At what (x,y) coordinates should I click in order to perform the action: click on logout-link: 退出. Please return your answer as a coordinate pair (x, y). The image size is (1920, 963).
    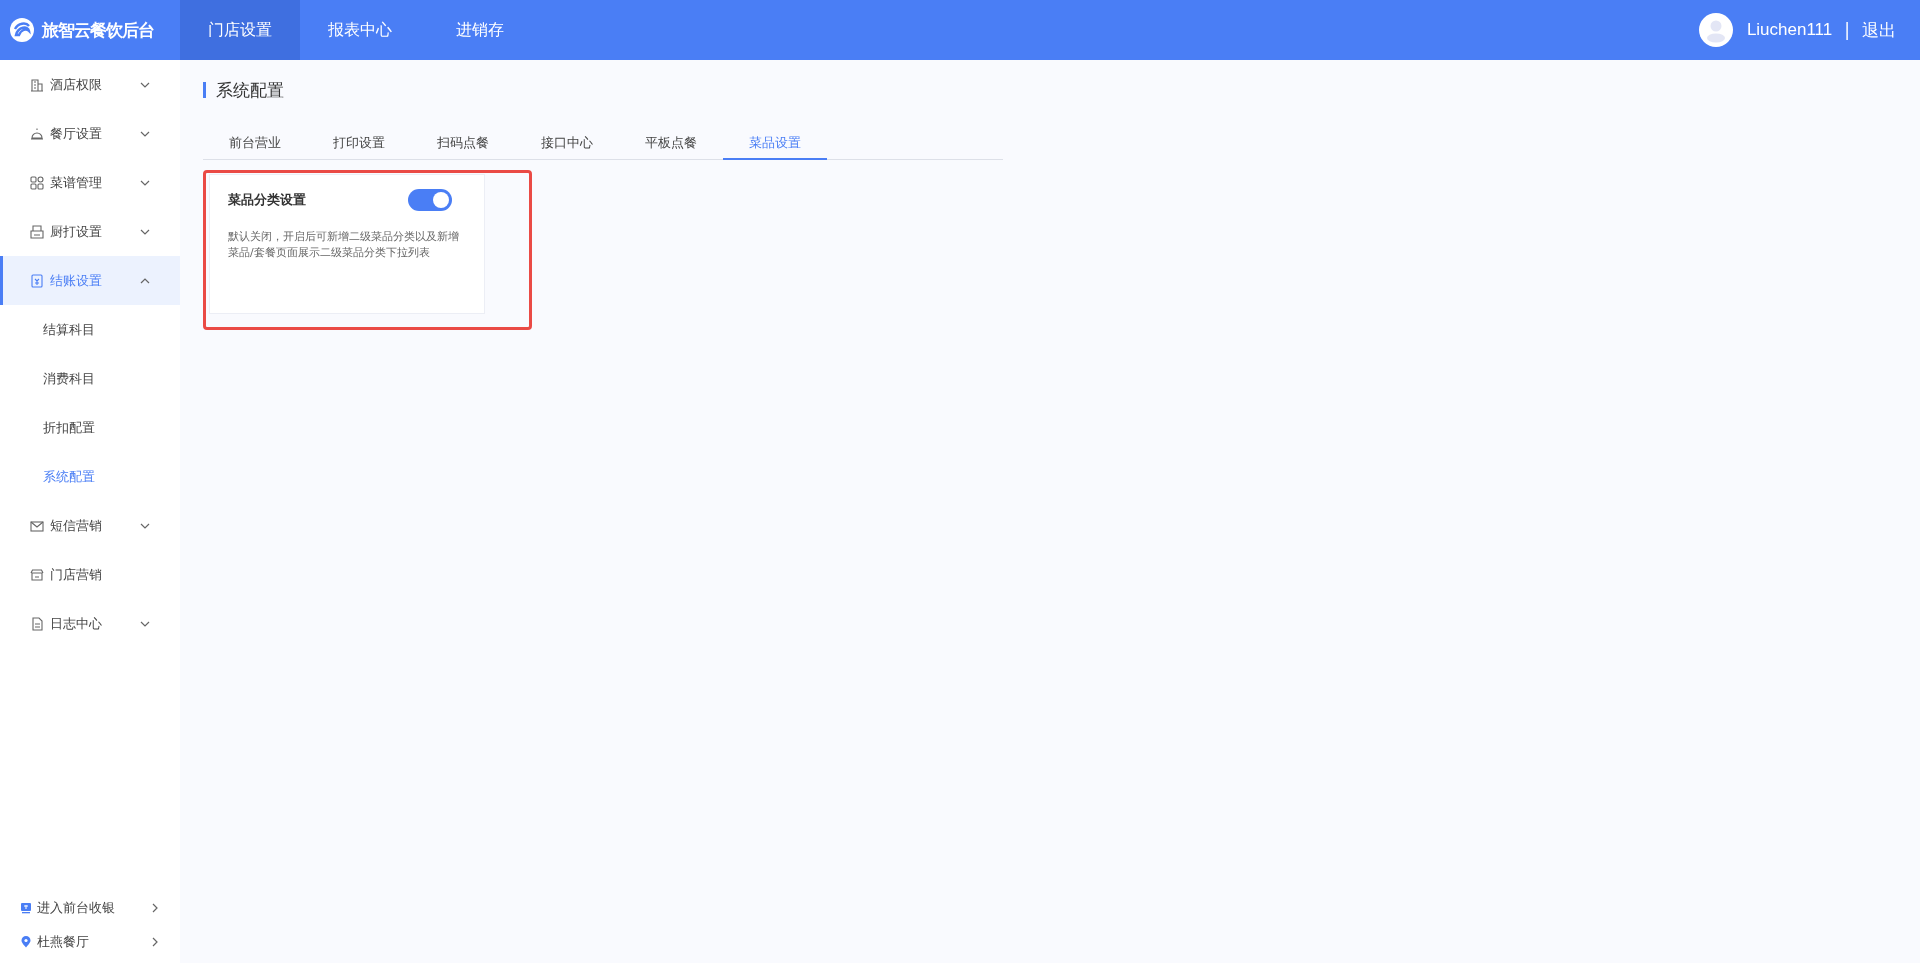
    Looking at the image, I should click on (1879, 30).